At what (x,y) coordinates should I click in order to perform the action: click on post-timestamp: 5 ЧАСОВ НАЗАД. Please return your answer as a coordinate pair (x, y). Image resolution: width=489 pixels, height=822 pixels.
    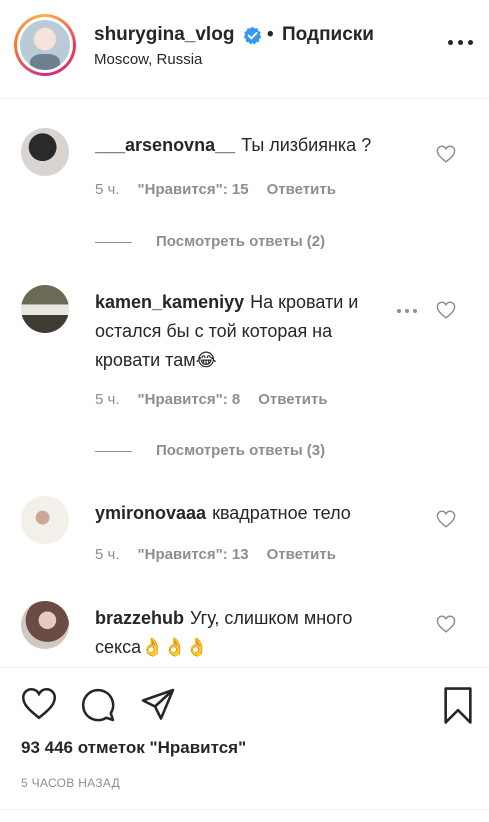
    Looking at the image, I should click on (71, 783).